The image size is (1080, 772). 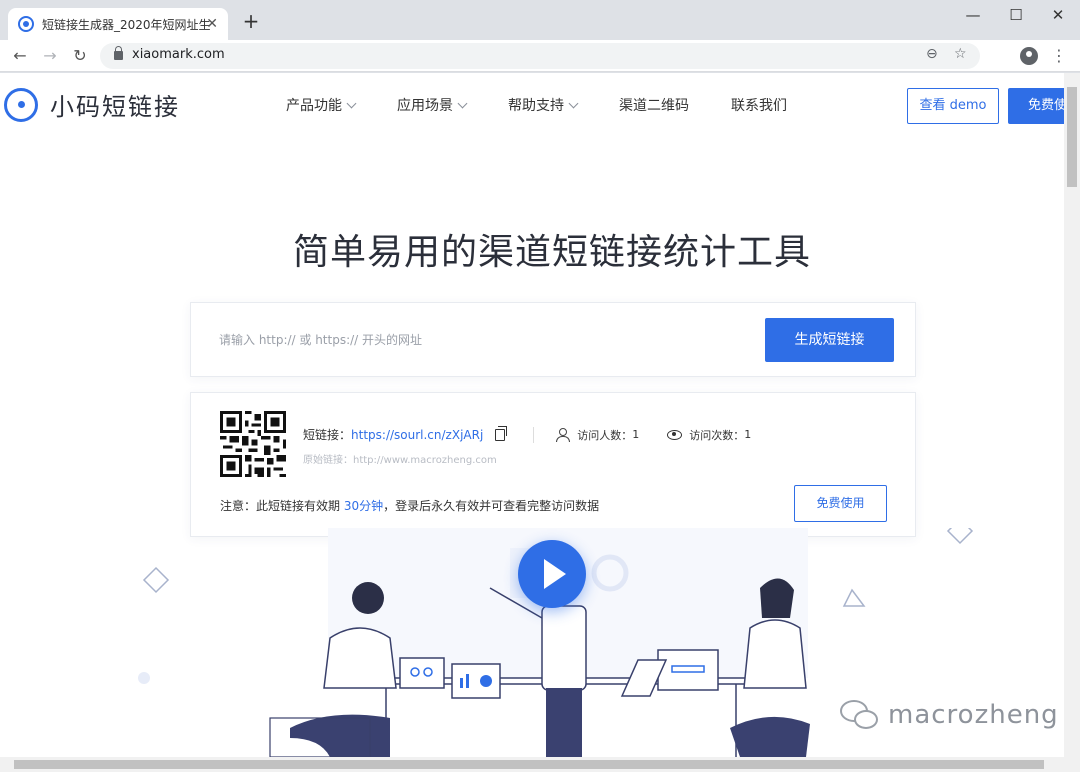 I want to click on bookmark-star-icon: ☆, so click(x=960, y=54).